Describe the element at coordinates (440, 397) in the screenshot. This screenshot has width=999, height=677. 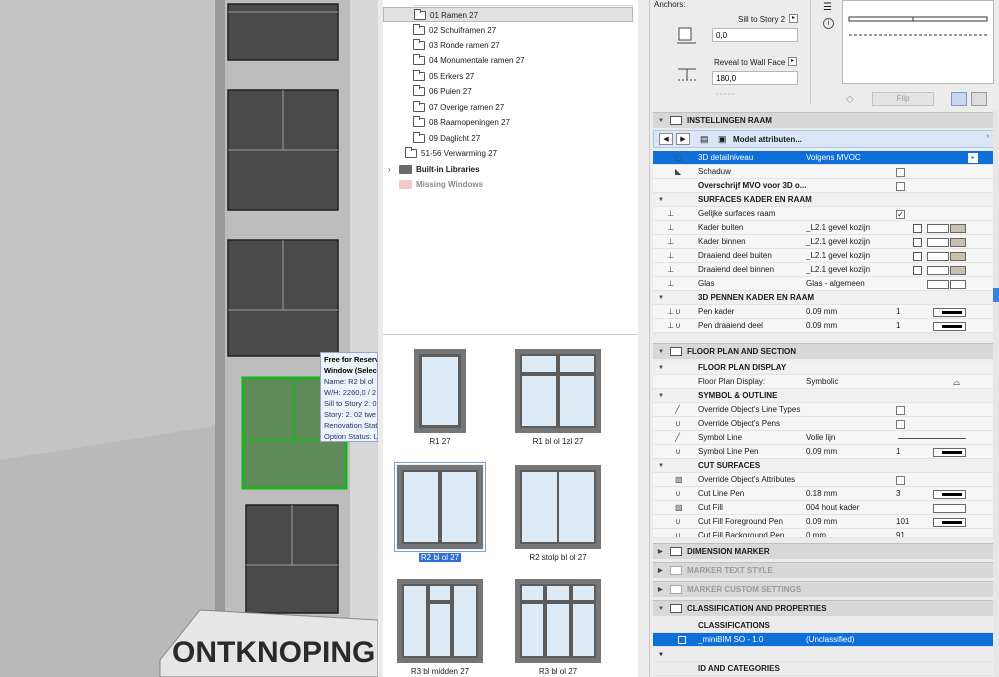
I see `preview-r1-27: R1 27` at that location.